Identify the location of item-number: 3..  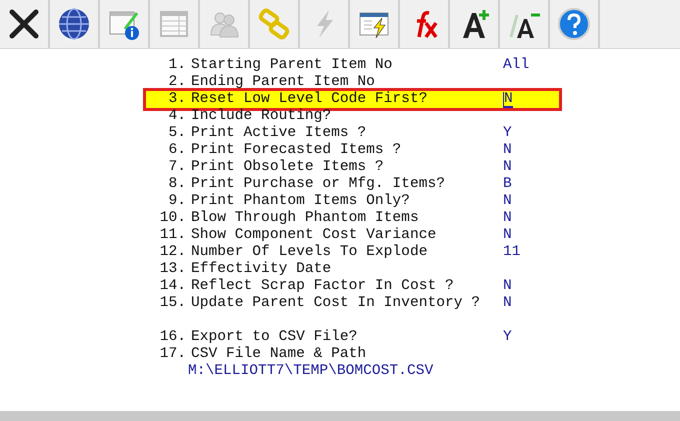
(176, 99).